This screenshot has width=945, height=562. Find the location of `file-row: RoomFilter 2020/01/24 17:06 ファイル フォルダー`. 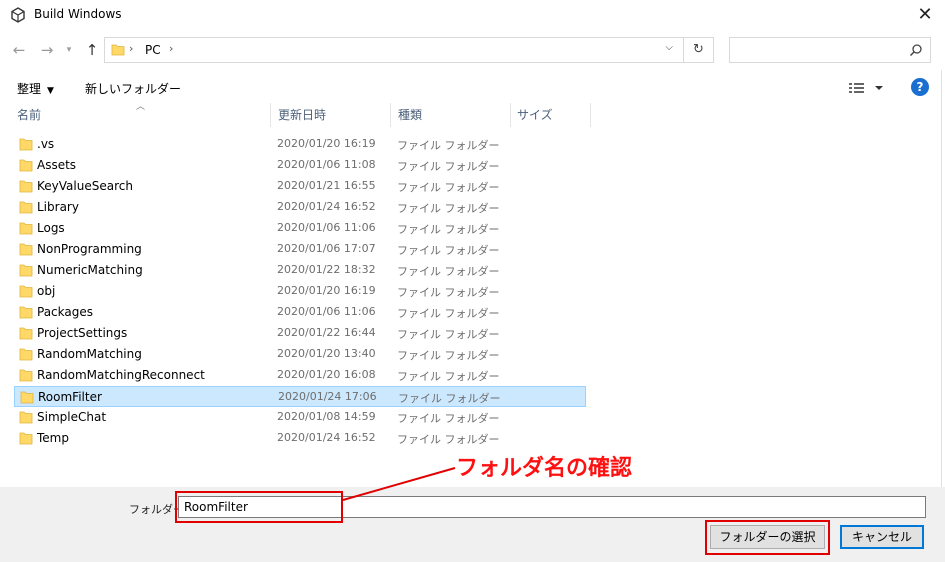

file-row: RoomFilter 2020/01/24 17:06 ファイル フォルダー is located at coordinates (300, 396).